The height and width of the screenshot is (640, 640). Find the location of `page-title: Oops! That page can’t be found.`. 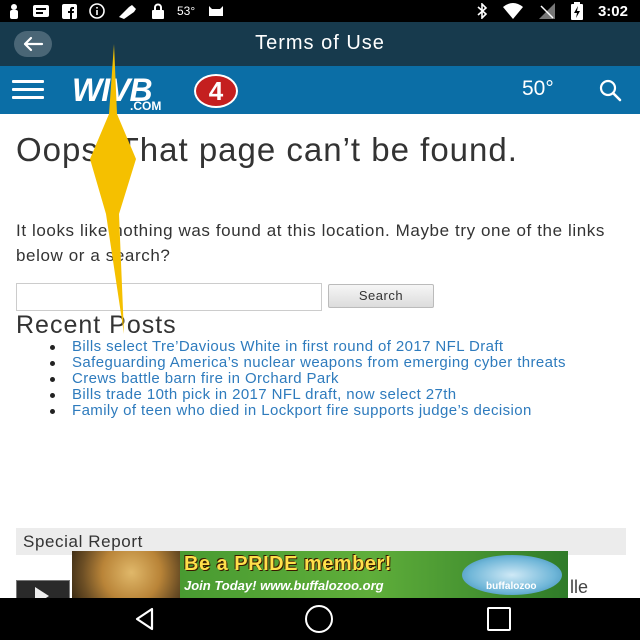

page-title: Oops! That page can’t be found. is located at coordinates (267, 149).